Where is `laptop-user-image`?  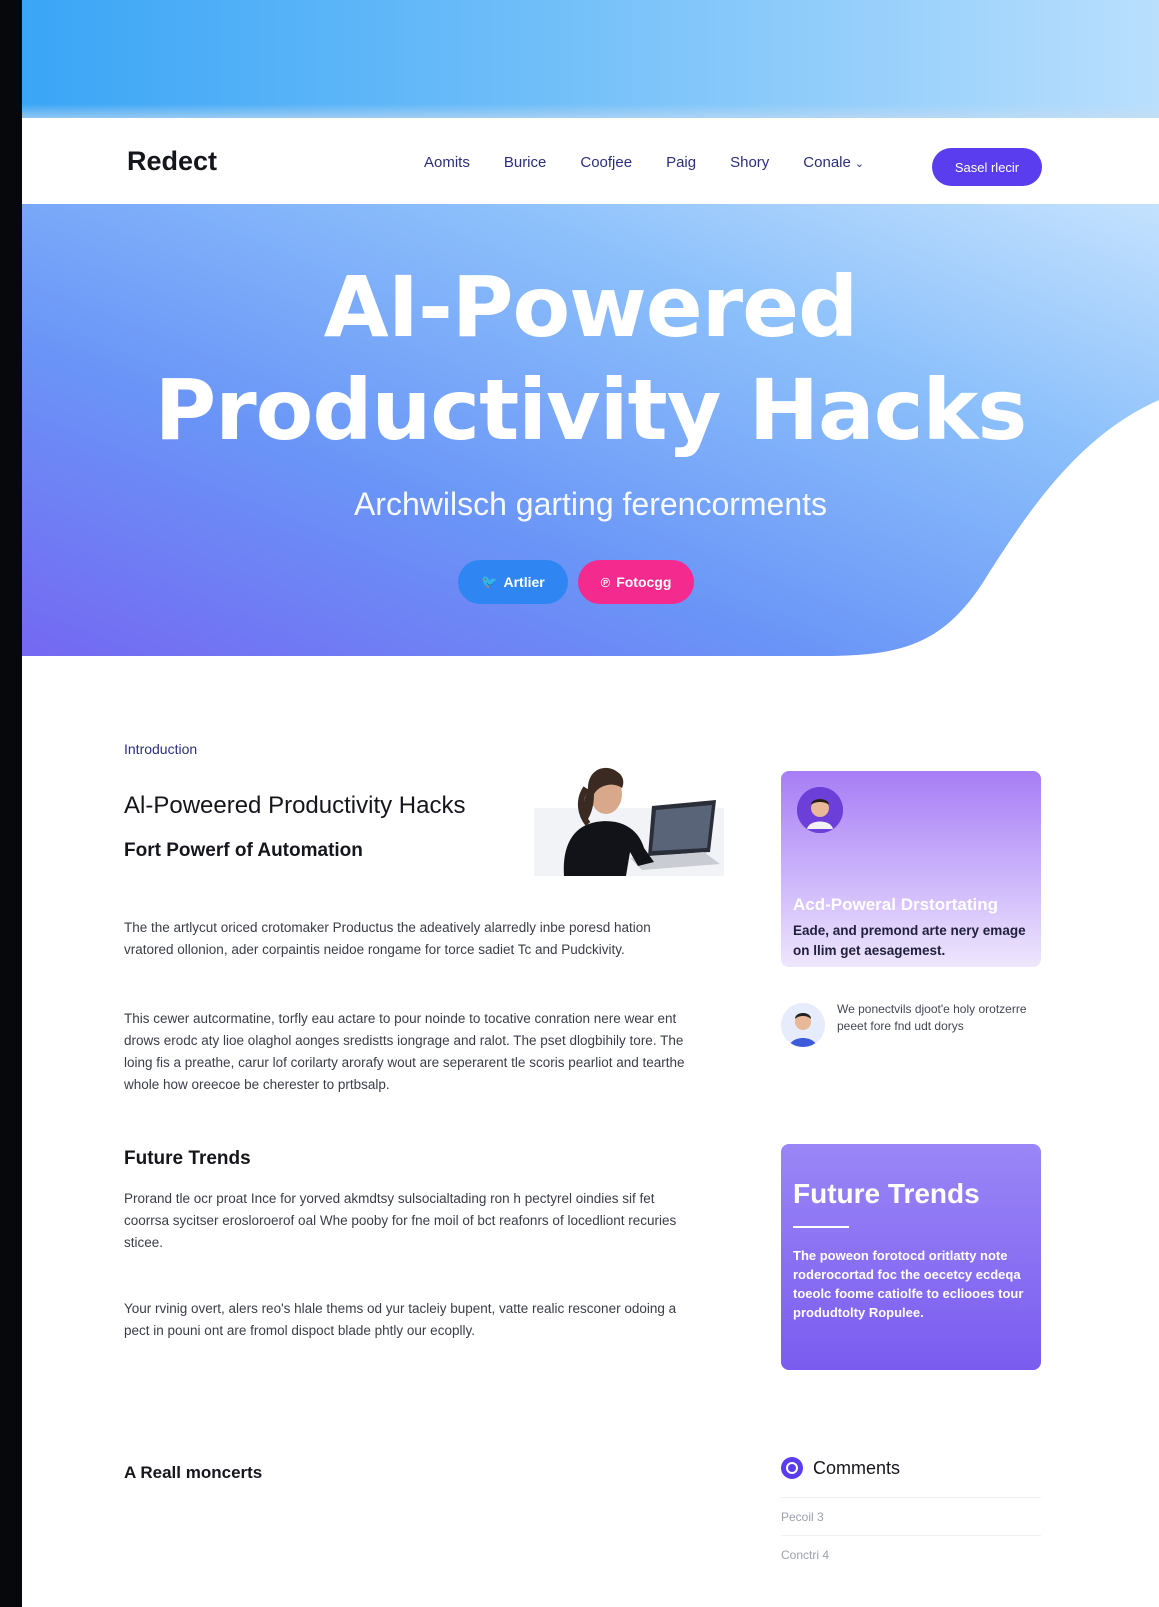
laptop-user-image is located at coordinates (629, 812).